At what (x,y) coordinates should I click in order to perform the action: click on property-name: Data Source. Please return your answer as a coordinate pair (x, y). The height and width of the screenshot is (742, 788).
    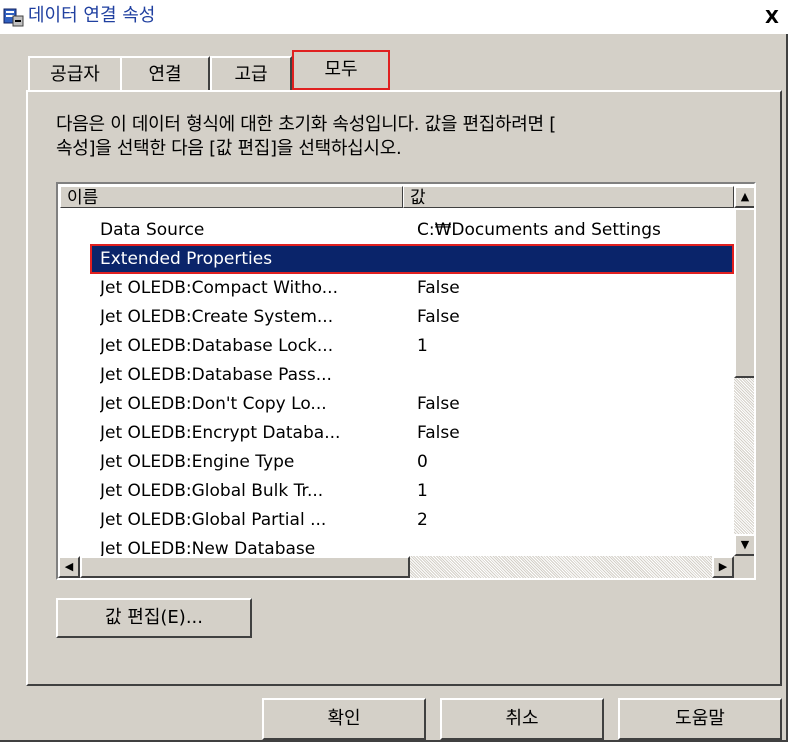
    Looking at the image, I should click on (152, 230).